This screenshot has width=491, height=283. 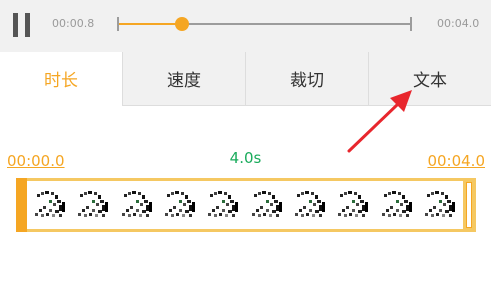 What do you see at coordinates (61, 79) in the screenshot?
I see `tab-duration: 时长` at bounding box center [61, 79].